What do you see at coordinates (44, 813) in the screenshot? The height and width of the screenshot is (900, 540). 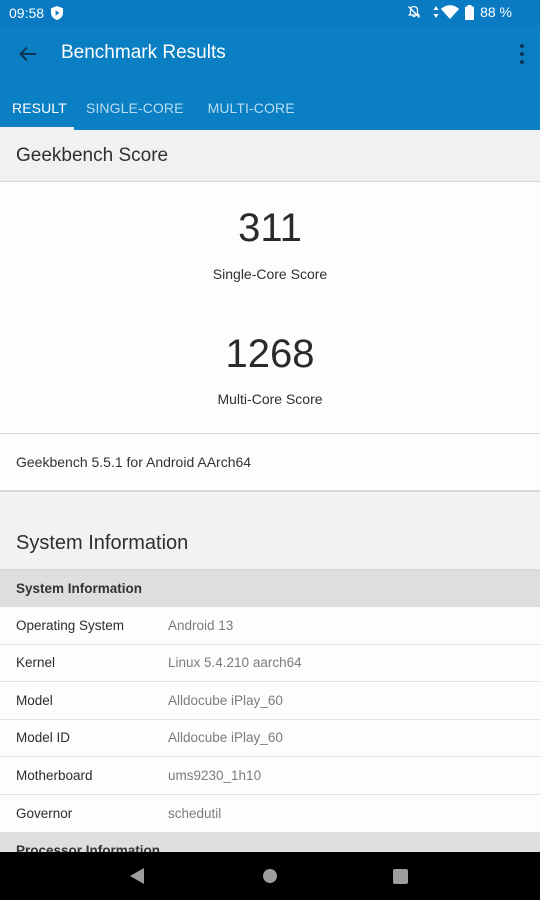 I see `info-key: Governor` at bounding box center [44, 813].